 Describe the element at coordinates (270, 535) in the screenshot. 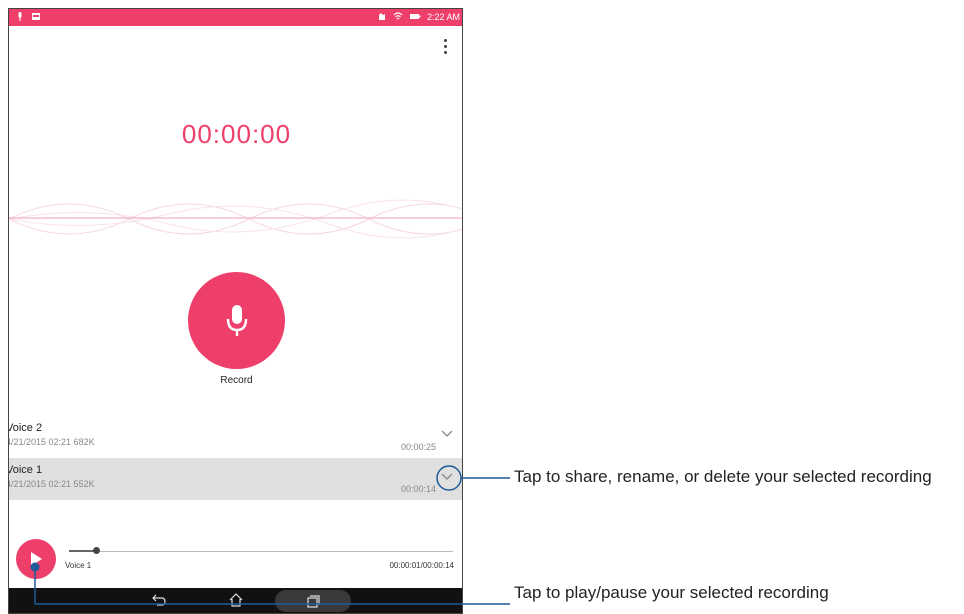

I see `callout-lines` at that location.